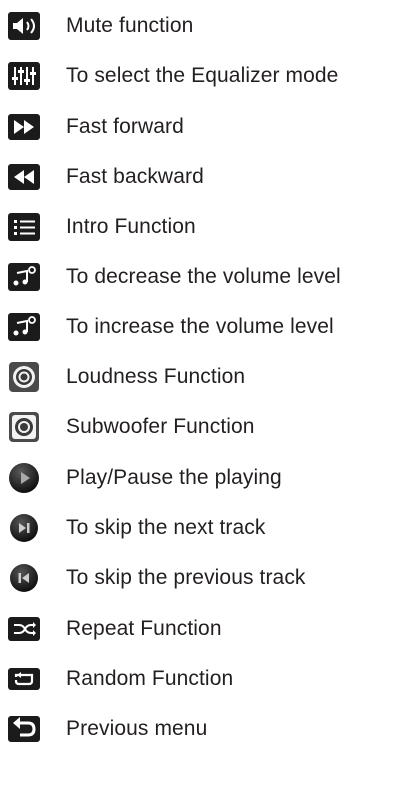 This screenshot has height=788, width=404. Describe the element at coordinates (24, 127) in the screenshot. I see `fast-forward-icon` at that location.